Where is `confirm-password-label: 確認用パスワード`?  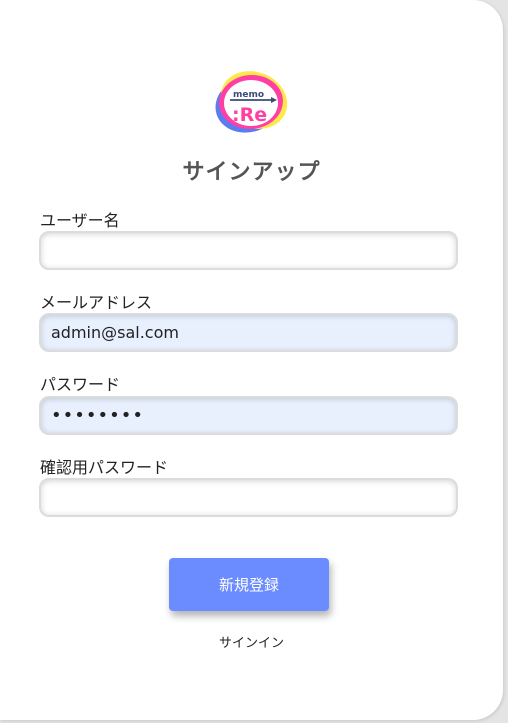 confirm-password-label: 確認用パスワード is located at coordinates (104, 467).